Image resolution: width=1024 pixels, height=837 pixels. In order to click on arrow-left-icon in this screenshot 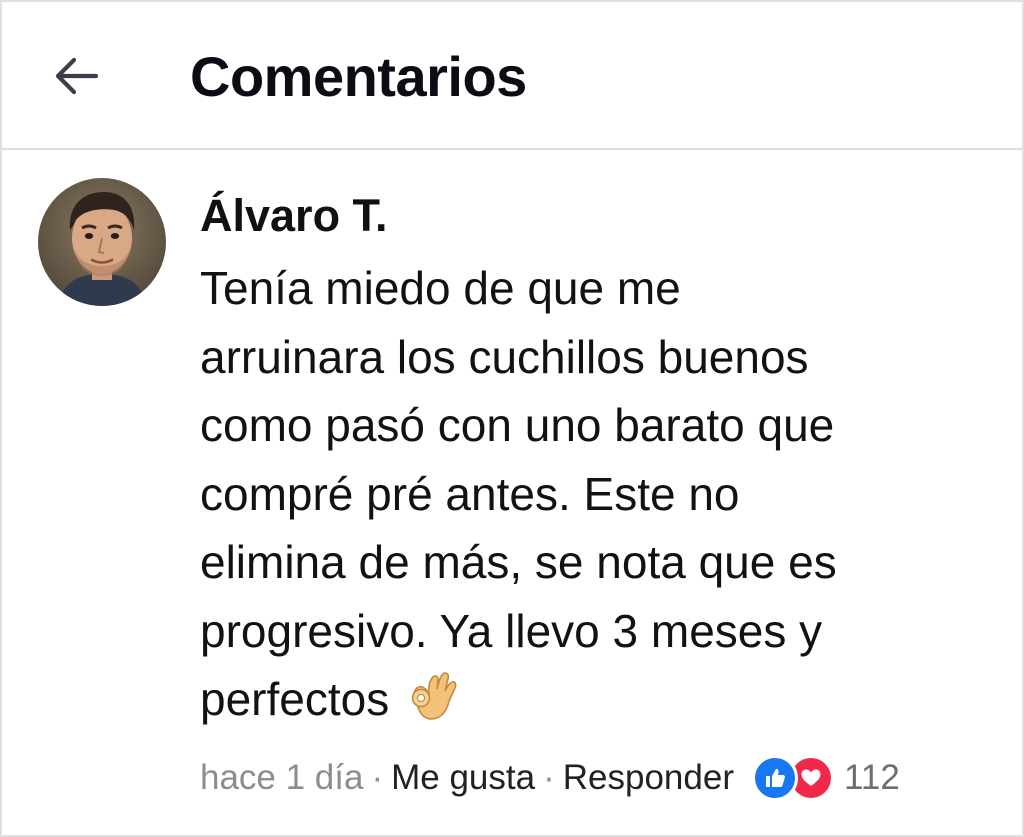, I will do `click(77, 76)`.